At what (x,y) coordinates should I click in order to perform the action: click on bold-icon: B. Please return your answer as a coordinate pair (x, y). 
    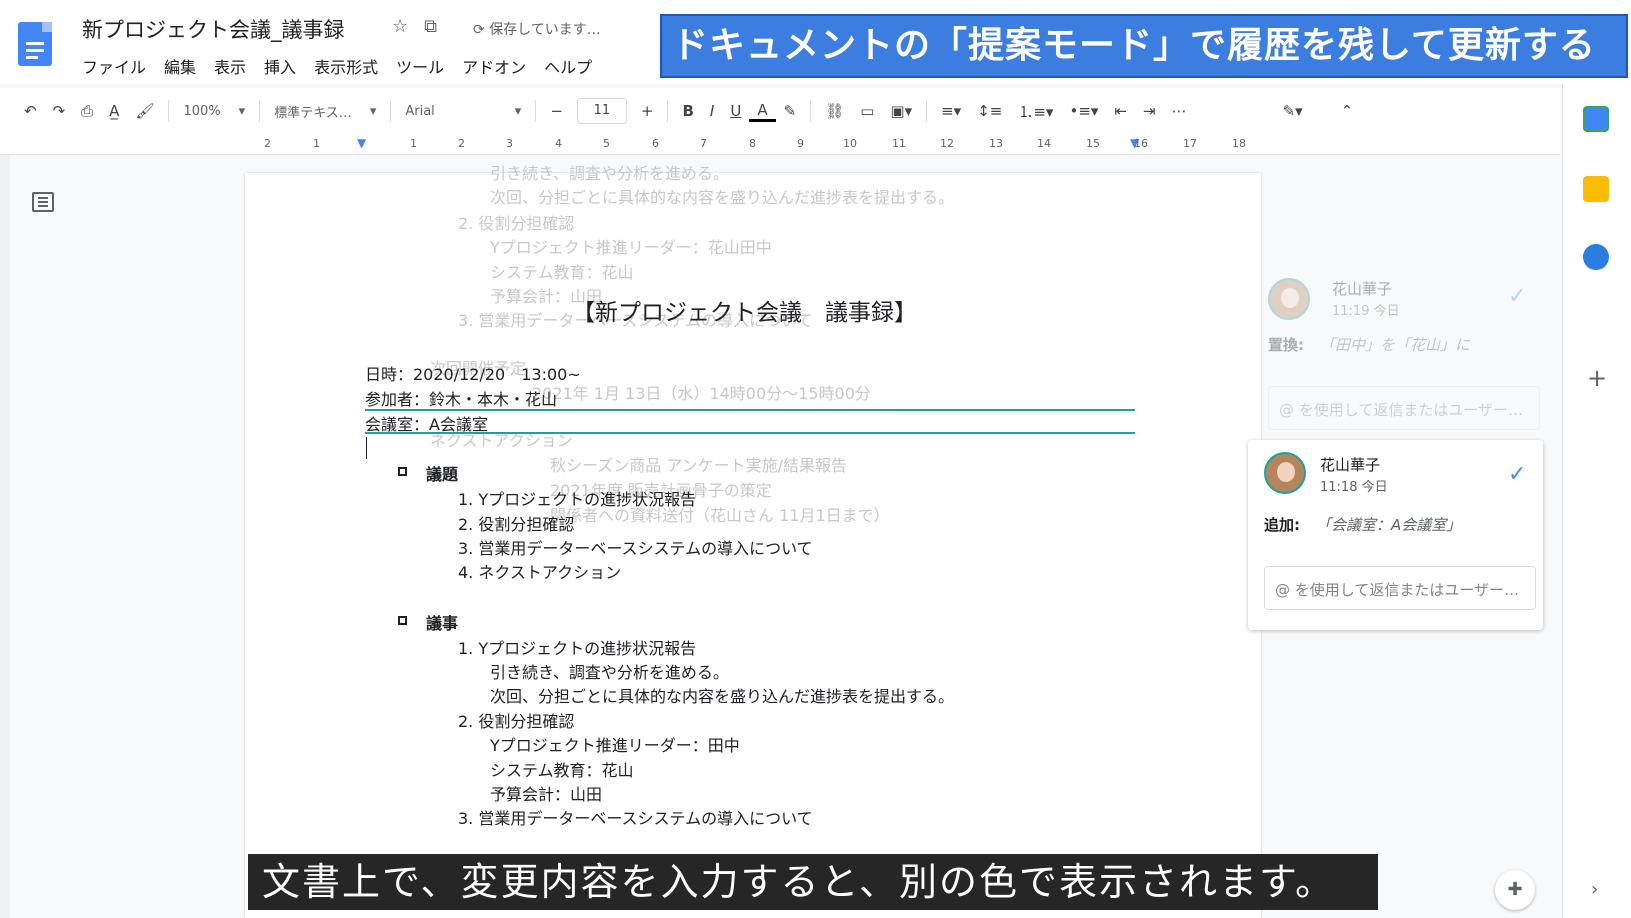
    Looking at the image, I should click on (687, 111).